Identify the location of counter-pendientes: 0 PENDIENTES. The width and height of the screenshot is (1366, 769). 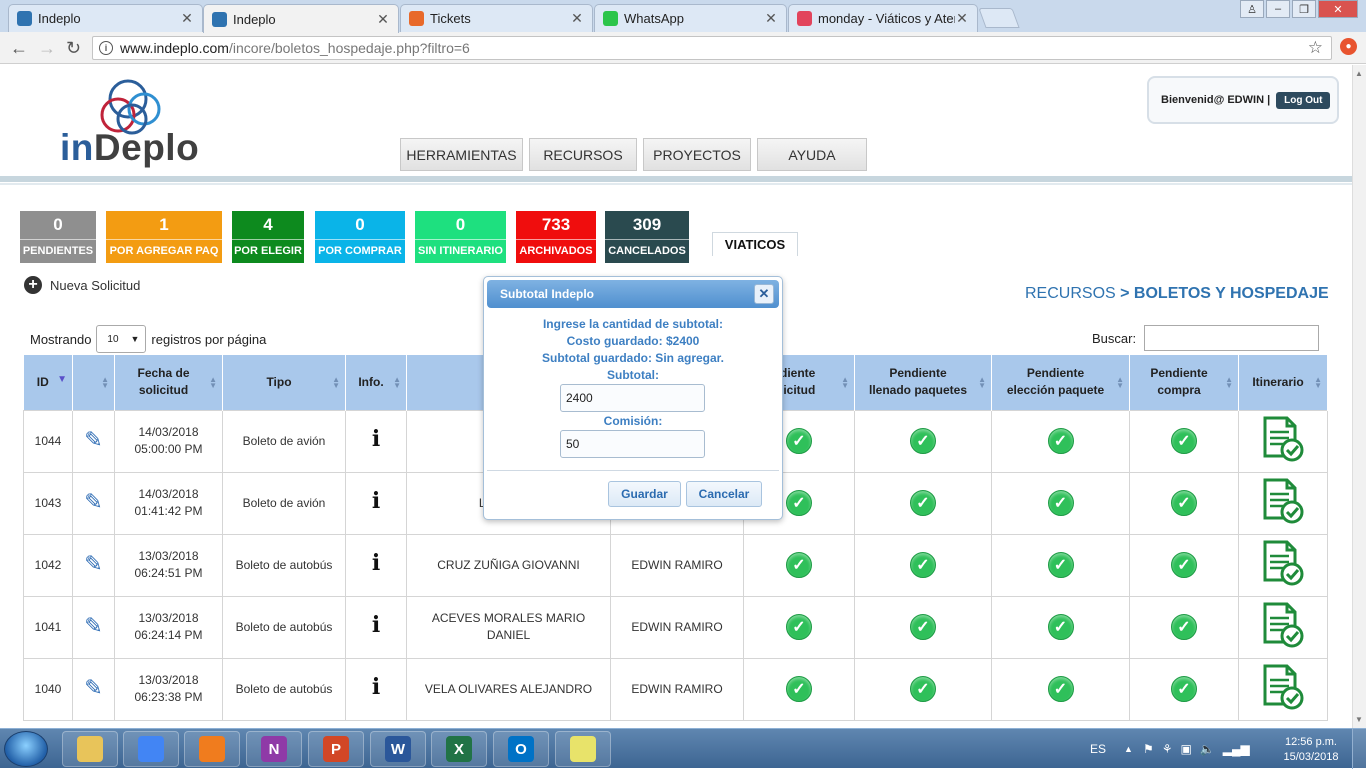
(58, 237).